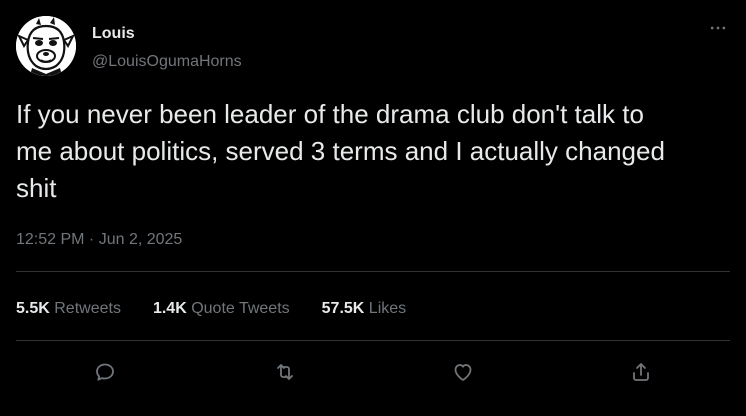 The height and width of the screenshot is (416, 746). Describe the element at coordinates (33, 308) in the screenshot. I see `retweets-count: 5.5K` at that location.